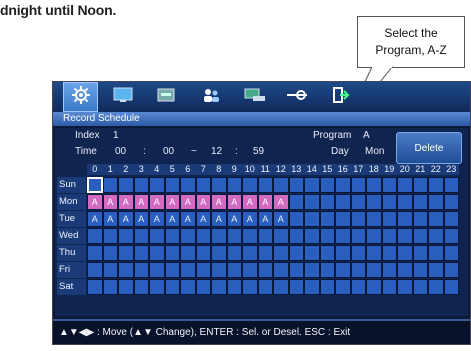 This screenshot has height=351, width=471. Describe the element at coordinates (374, 151) in the screenshot. I see `day-value: Mon` at that location.